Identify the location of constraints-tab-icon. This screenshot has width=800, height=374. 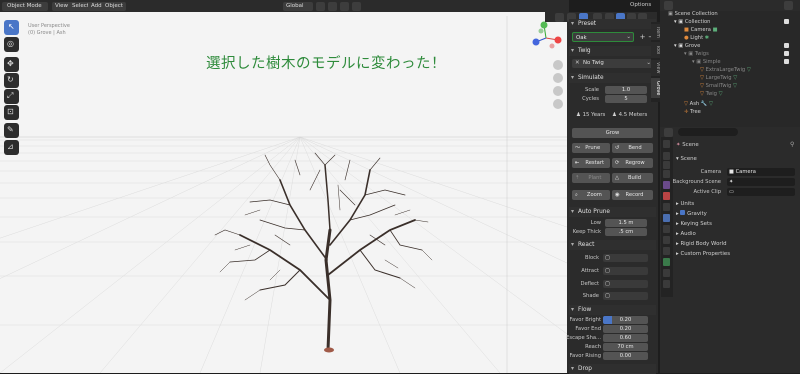
(666, 251).